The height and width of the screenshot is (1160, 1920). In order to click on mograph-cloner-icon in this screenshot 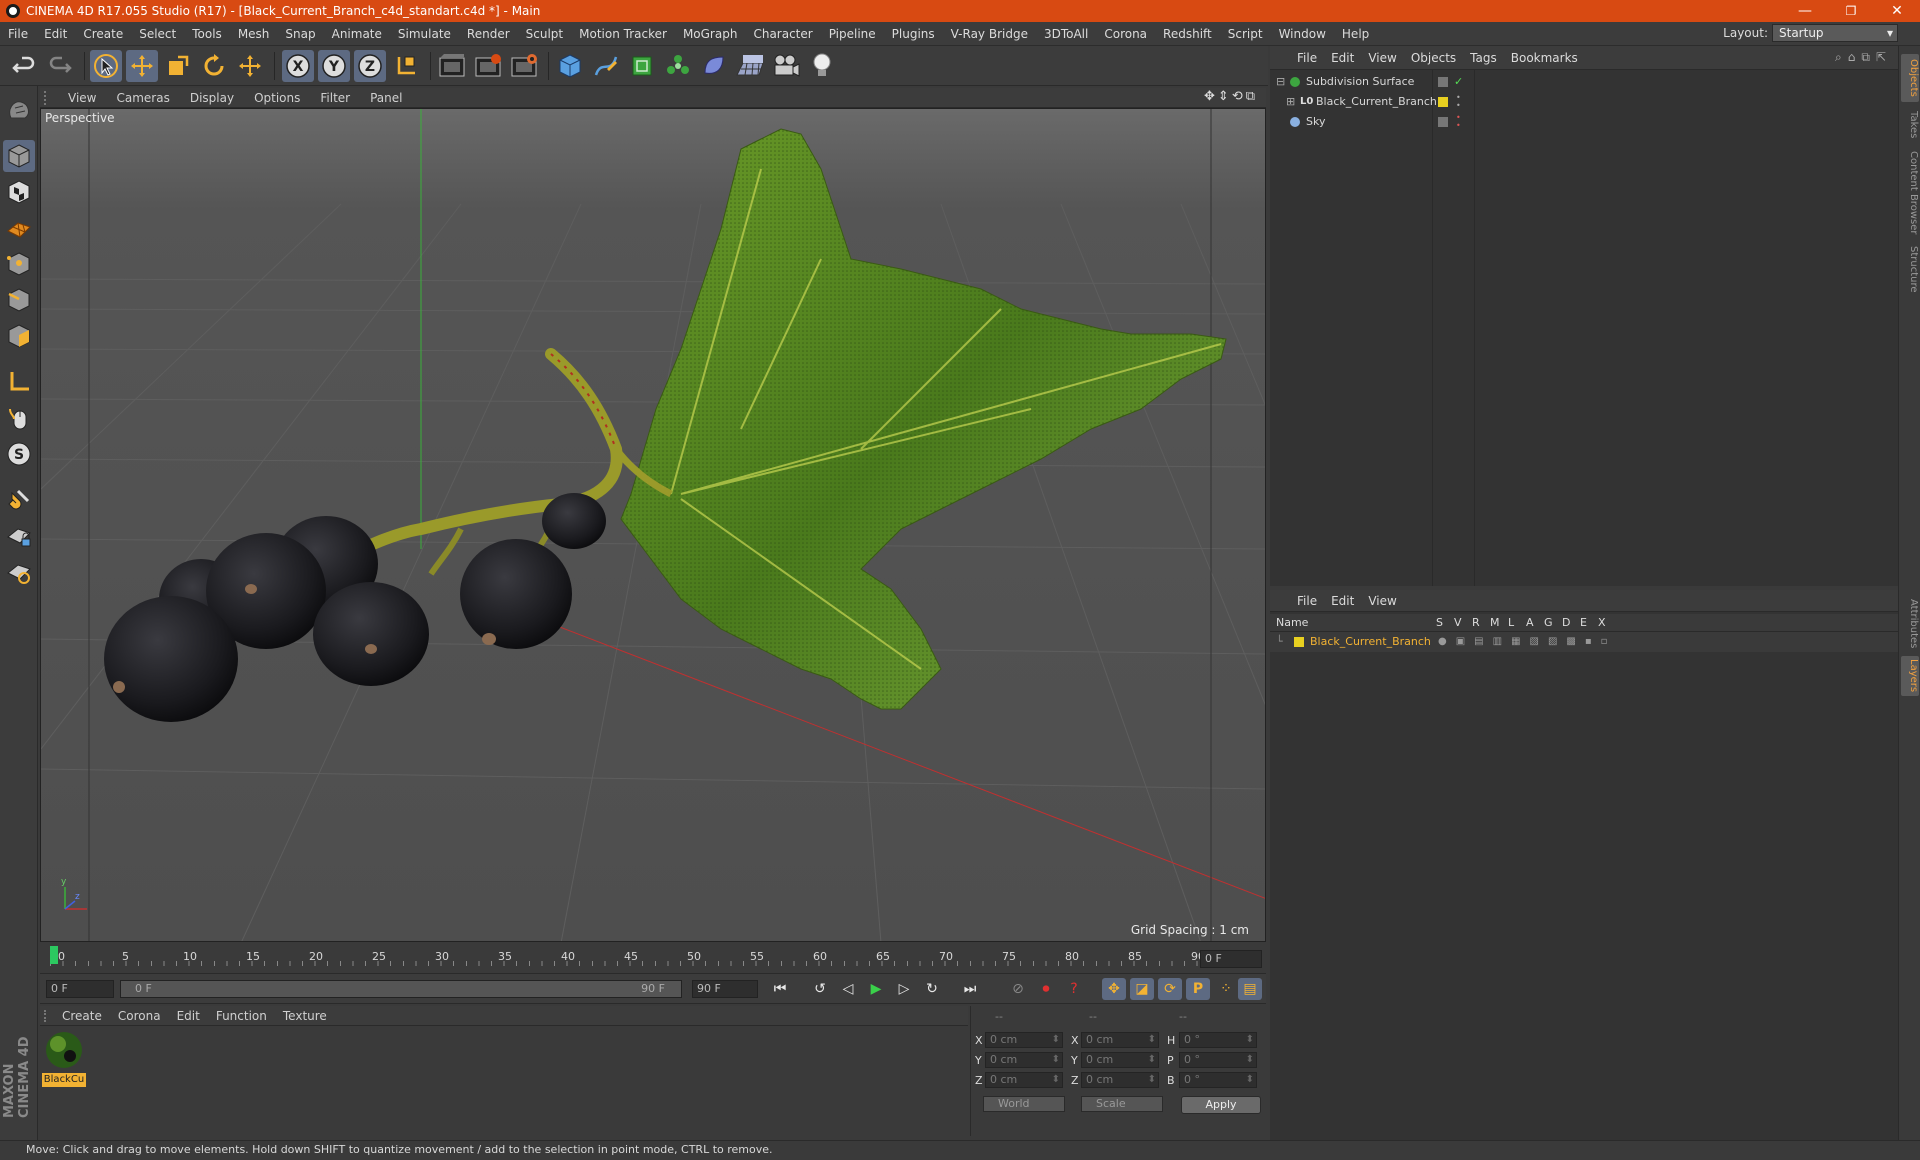, I will do `click(678, 66)`.